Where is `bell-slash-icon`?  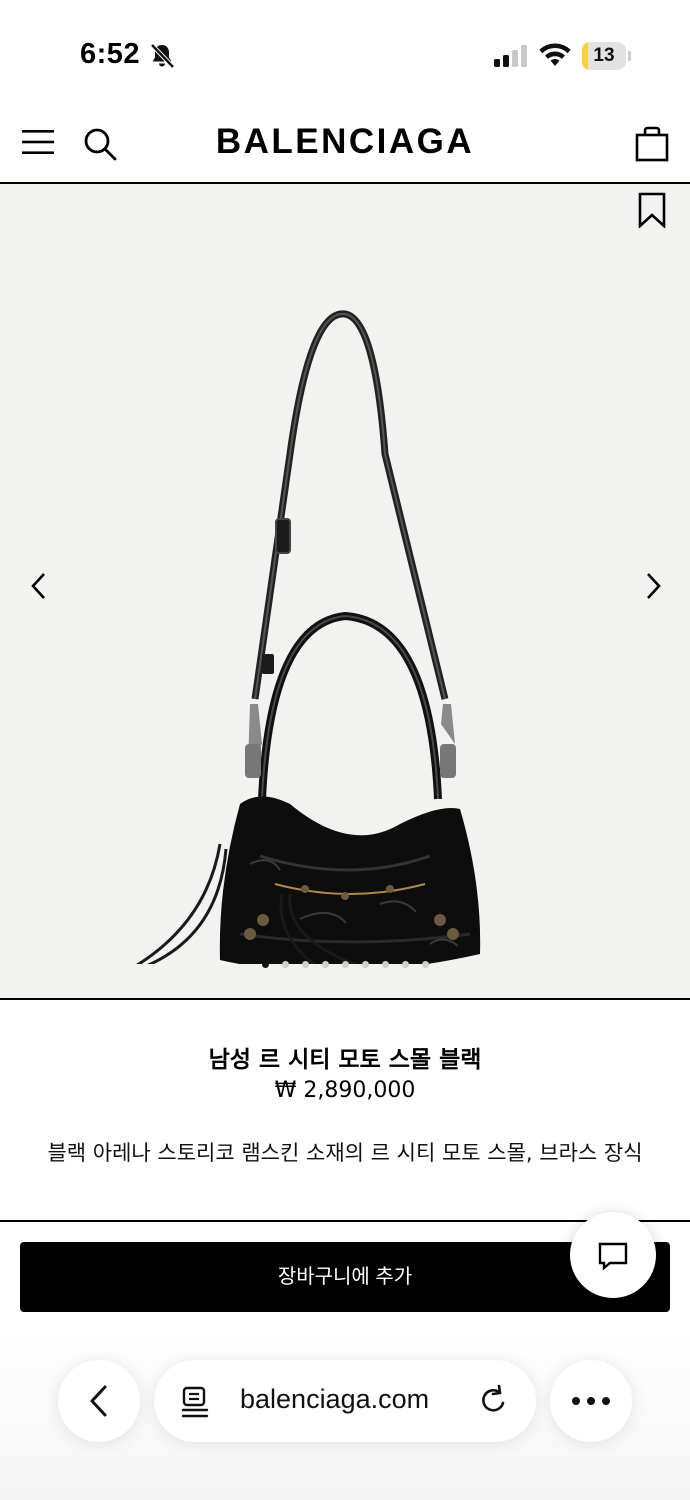 bell-slash-icon is located at coordinates (162, 56).